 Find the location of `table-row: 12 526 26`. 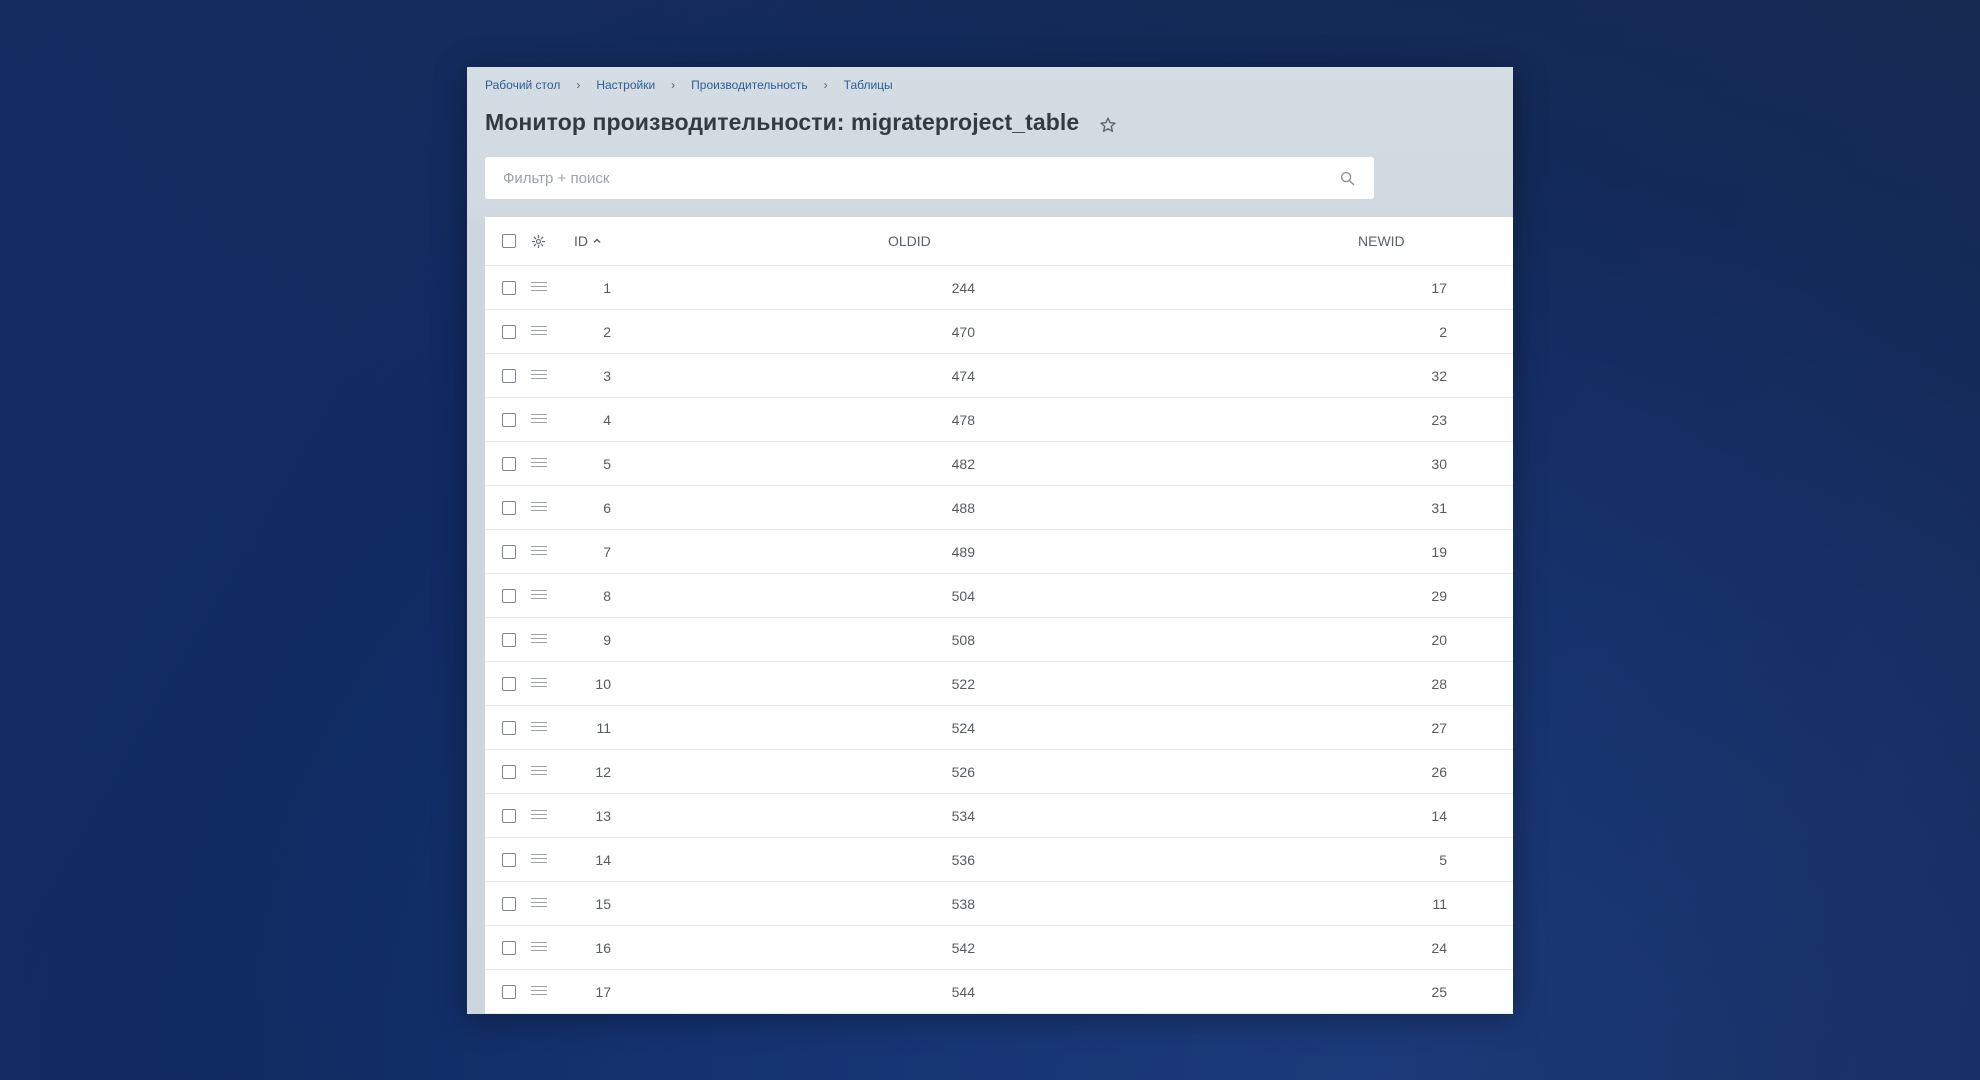

table-row: 12 526 26 is located at coordinates (999, 772).